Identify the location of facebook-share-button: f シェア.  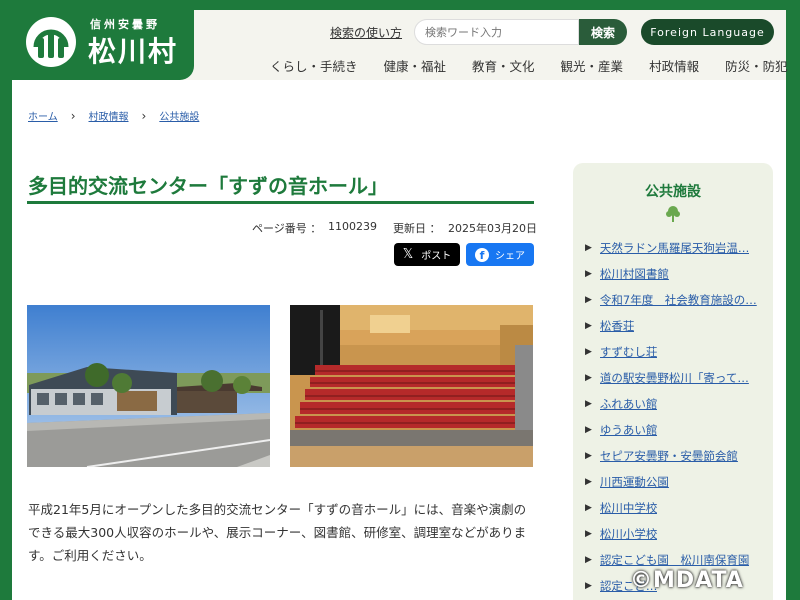
(500, 254).